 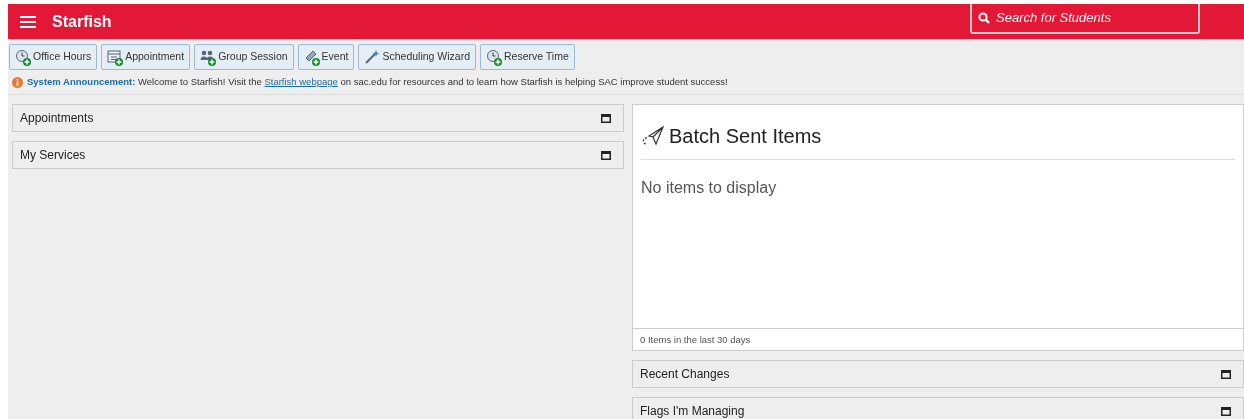 I want to click on panel-title: Recent Changes, so click(x=685, y=375).